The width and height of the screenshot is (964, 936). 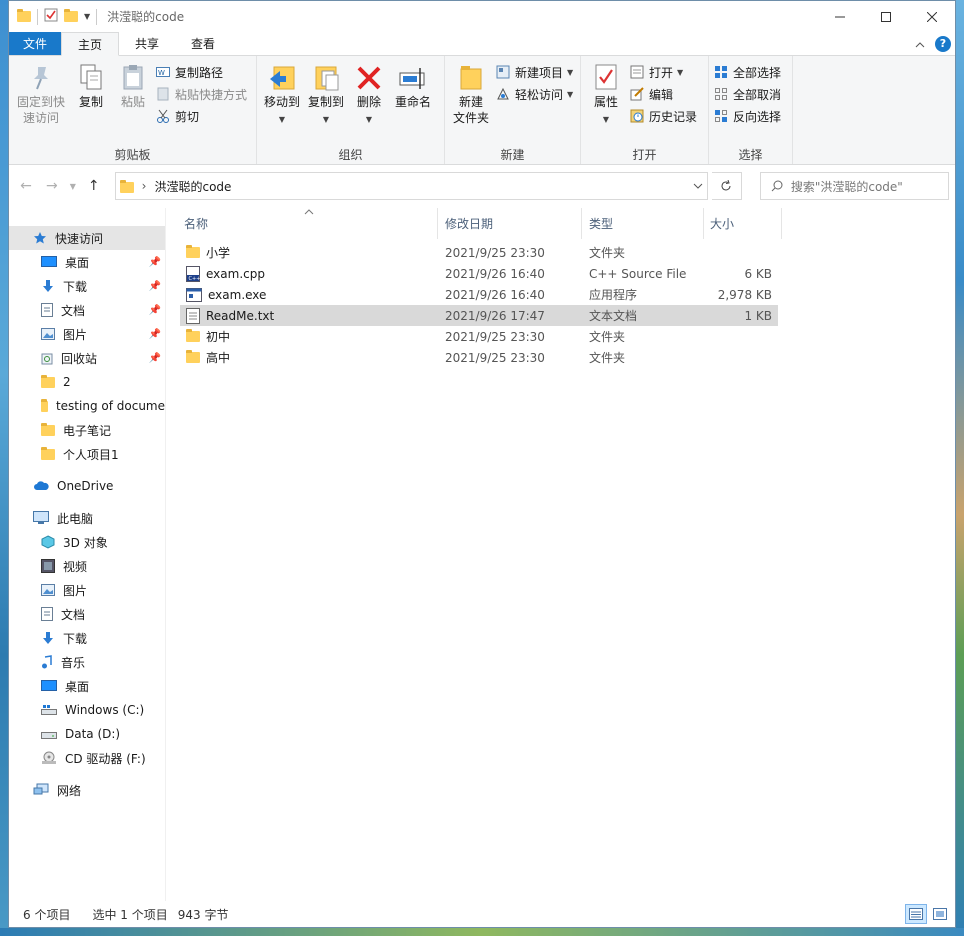 I want to click on nav-item-documents: 文档 📌, so click(x=87, y=310).